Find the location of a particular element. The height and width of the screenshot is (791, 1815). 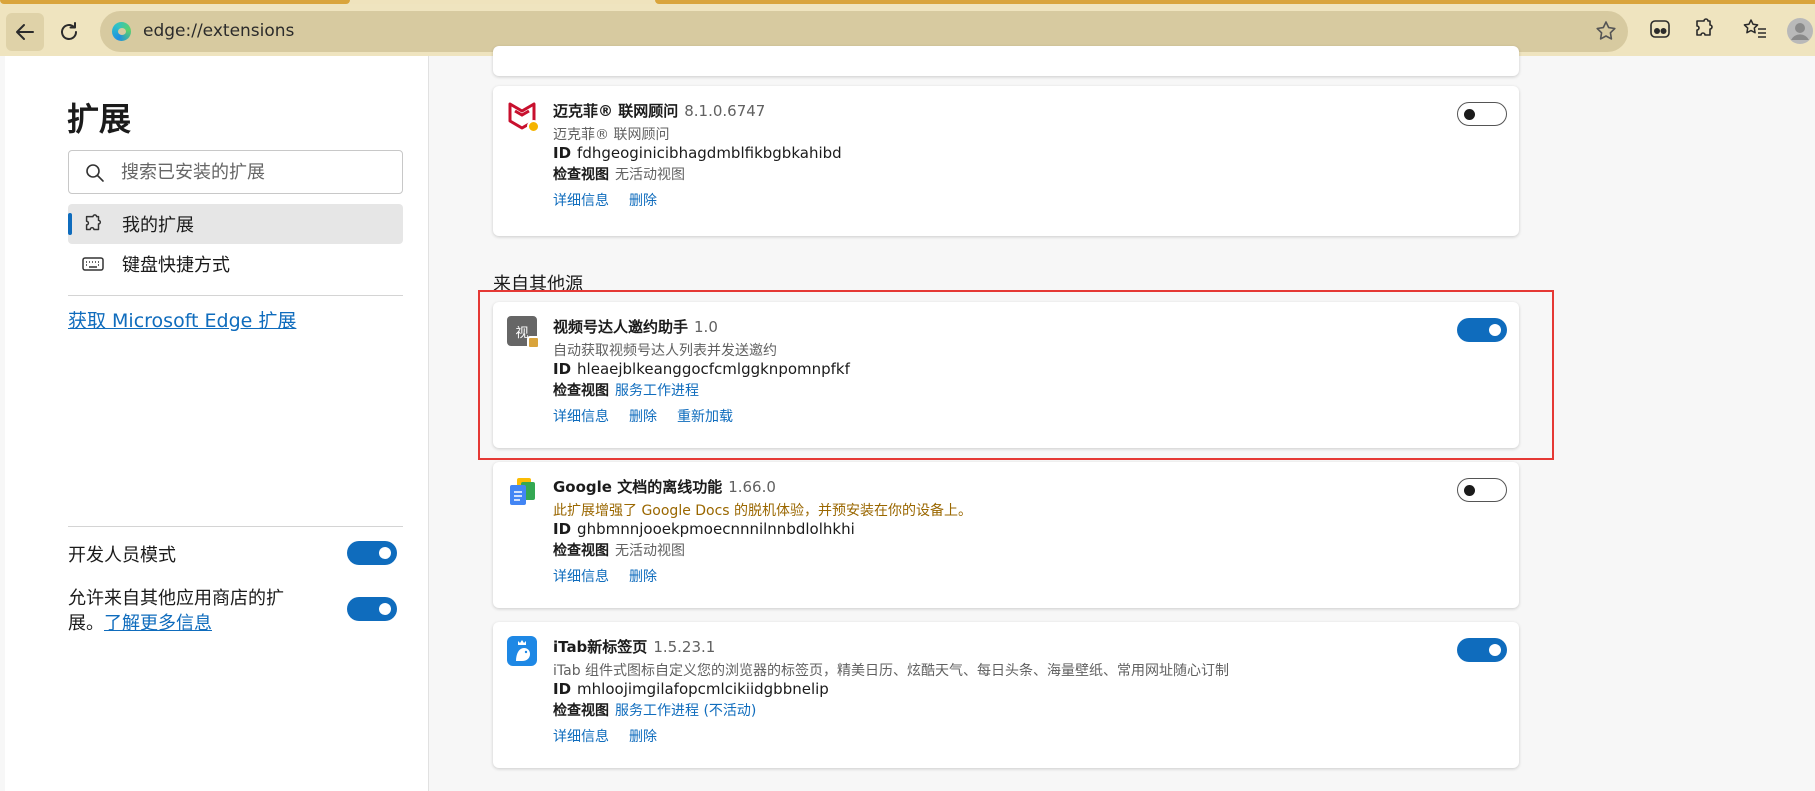

search-icon is located at coordinates (95, 175).